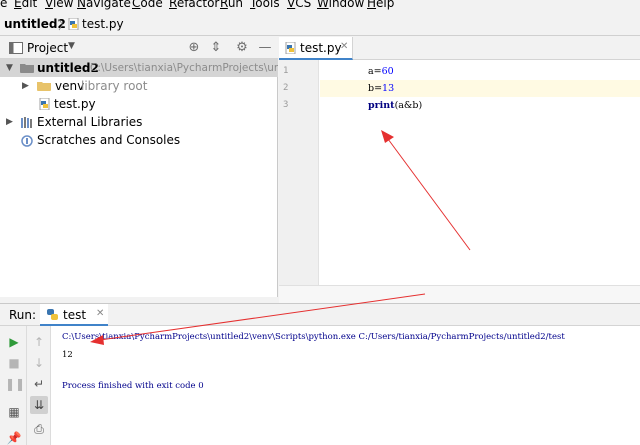  Describe the element at coordinates (216, 48) in the screenshot. I see `collapse-all-icon: ⇕` at that location.